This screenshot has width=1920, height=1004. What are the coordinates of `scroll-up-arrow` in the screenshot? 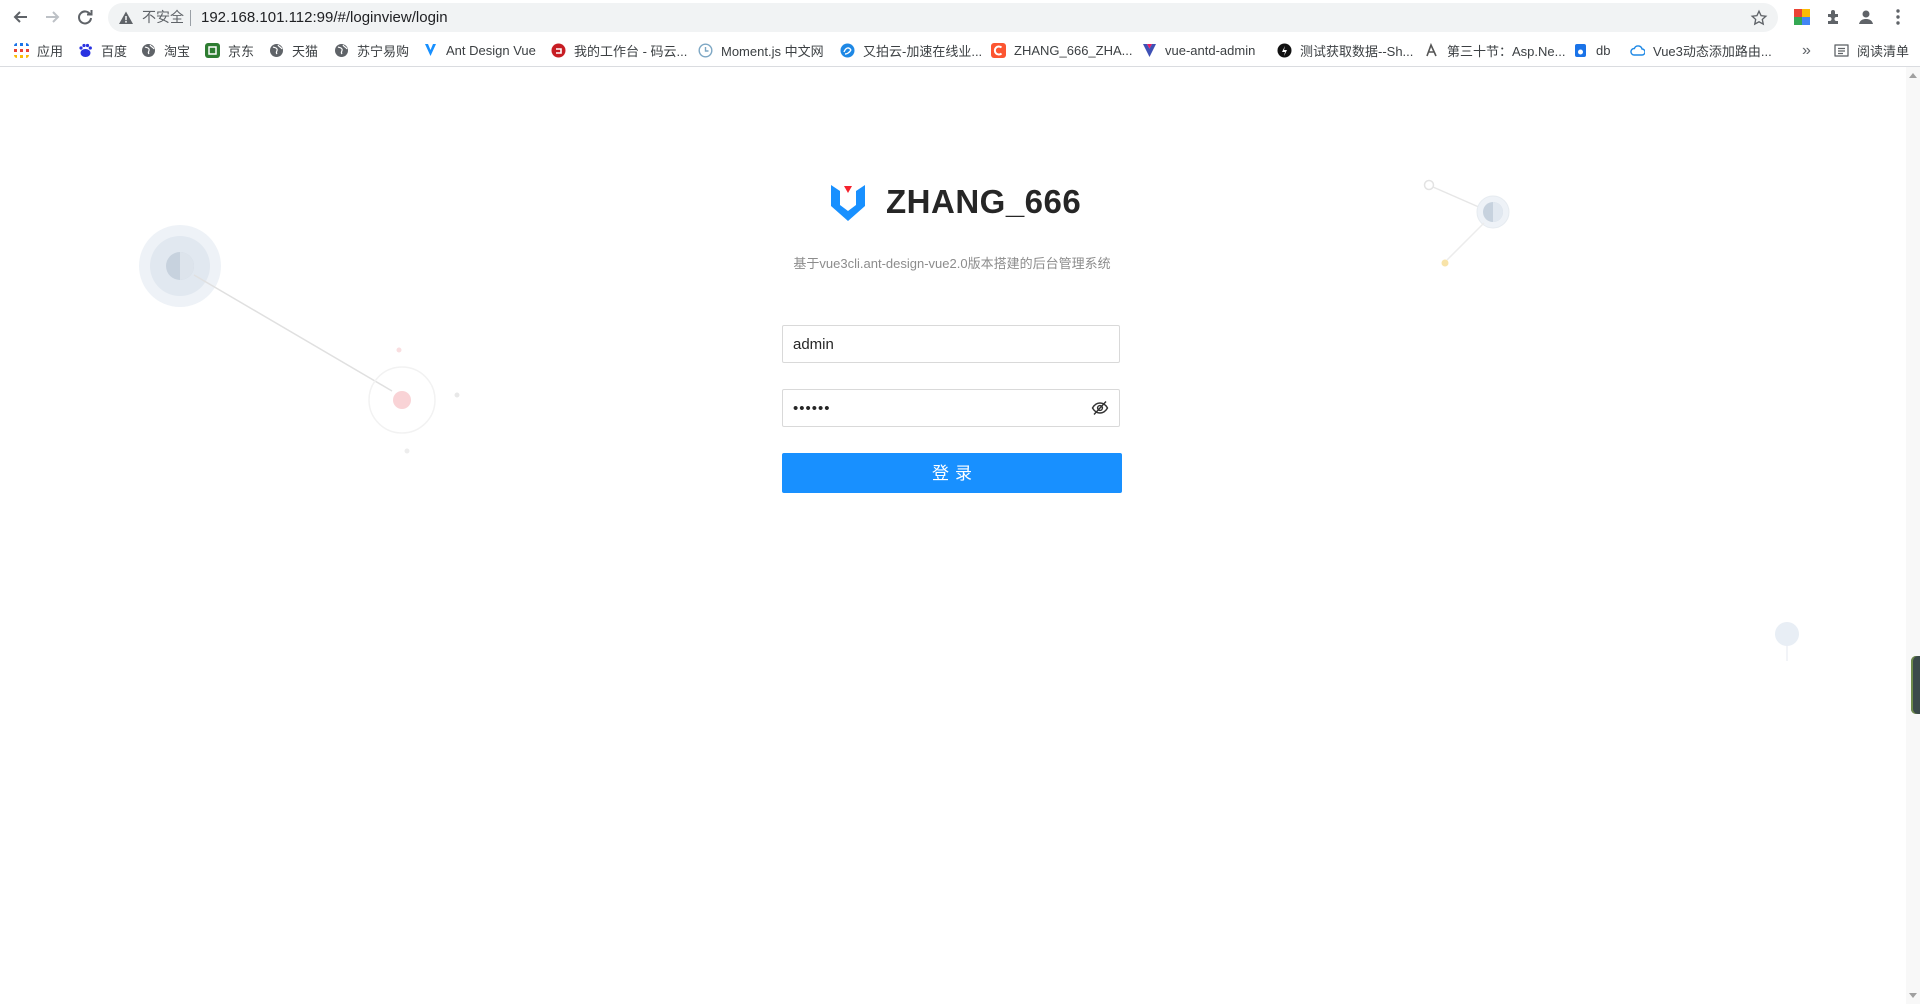 It's located at (1913, 75).